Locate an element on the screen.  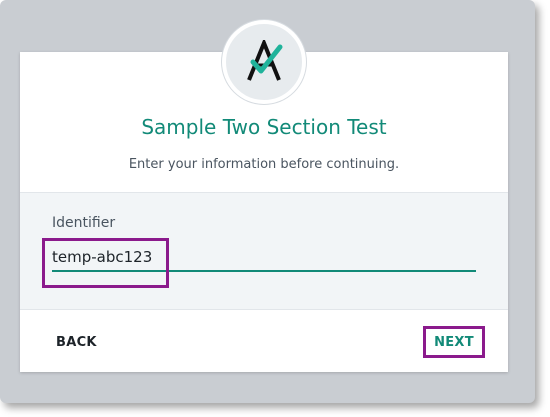
logo-badge is located at coordinates (264, 62).